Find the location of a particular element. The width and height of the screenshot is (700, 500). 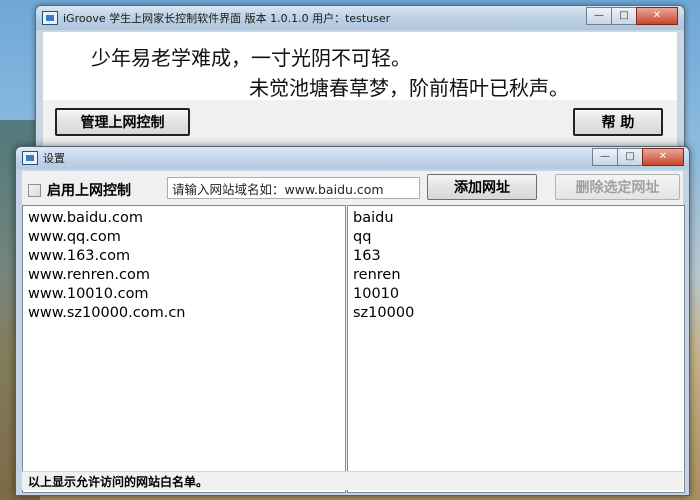

enable-control-toggle: 启用上网控制 is located at coordinates (79, 190).